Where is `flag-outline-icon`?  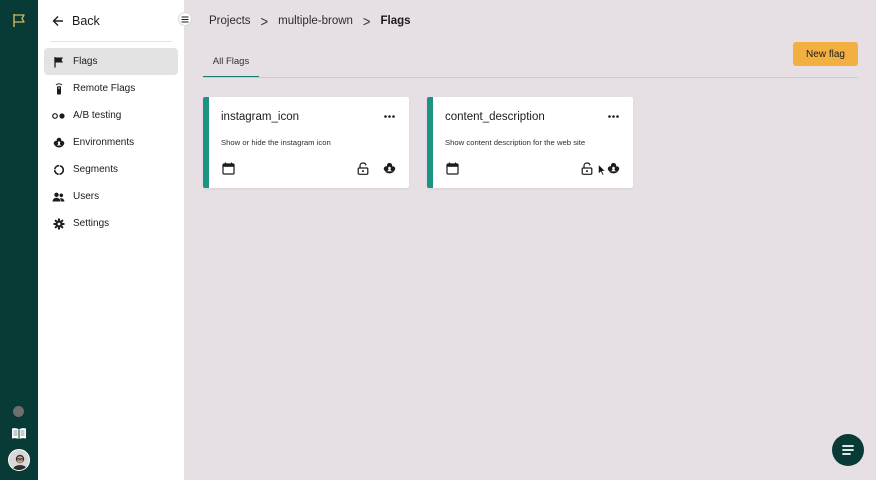 flag-outline-icon is located at coordinates (19, 20).